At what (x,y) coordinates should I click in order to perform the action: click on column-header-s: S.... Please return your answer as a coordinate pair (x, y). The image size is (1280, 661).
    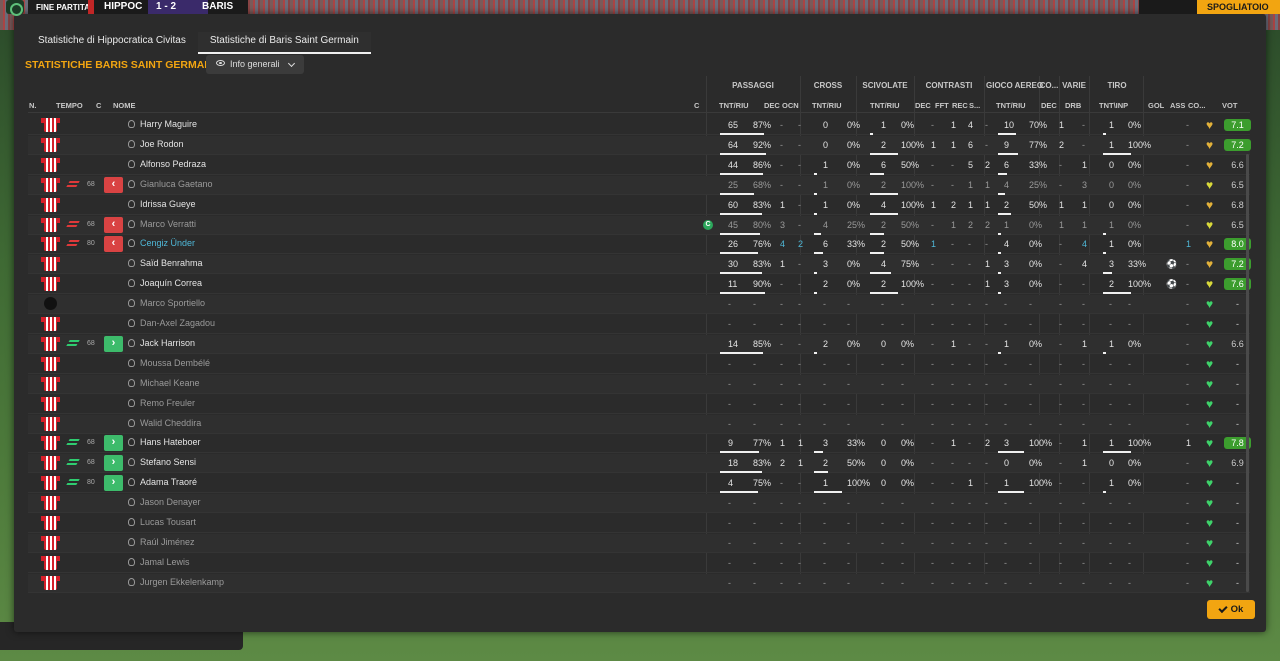
    Looking at the image, I should click on (974, 105).